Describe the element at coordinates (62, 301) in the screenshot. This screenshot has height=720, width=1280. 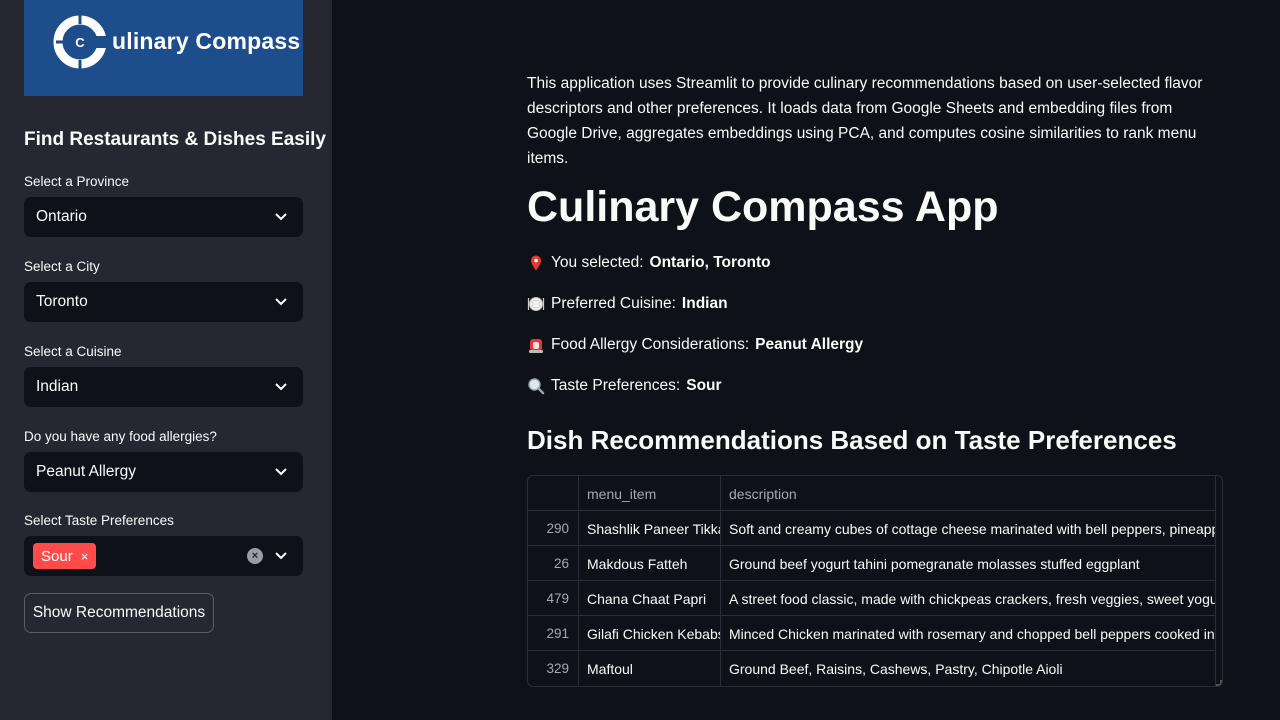
I see `city-value: Toronto` at that location.